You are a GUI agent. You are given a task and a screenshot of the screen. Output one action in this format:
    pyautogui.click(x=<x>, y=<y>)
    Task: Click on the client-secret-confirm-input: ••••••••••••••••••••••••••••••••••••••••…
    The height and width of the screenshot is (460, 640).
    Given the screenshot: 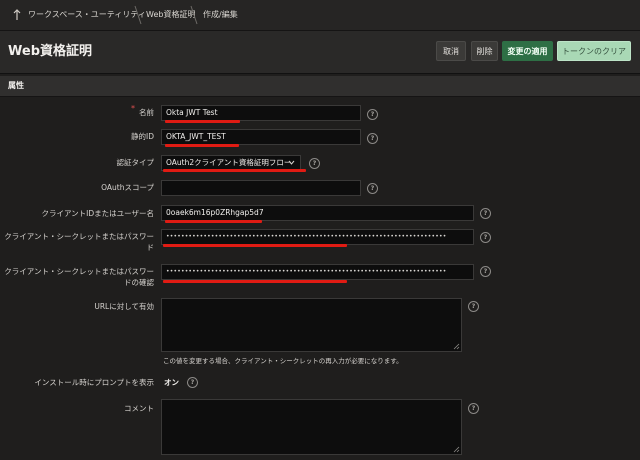 What is the action you would take?
    pyautogui.click(x=317, y=272)
    